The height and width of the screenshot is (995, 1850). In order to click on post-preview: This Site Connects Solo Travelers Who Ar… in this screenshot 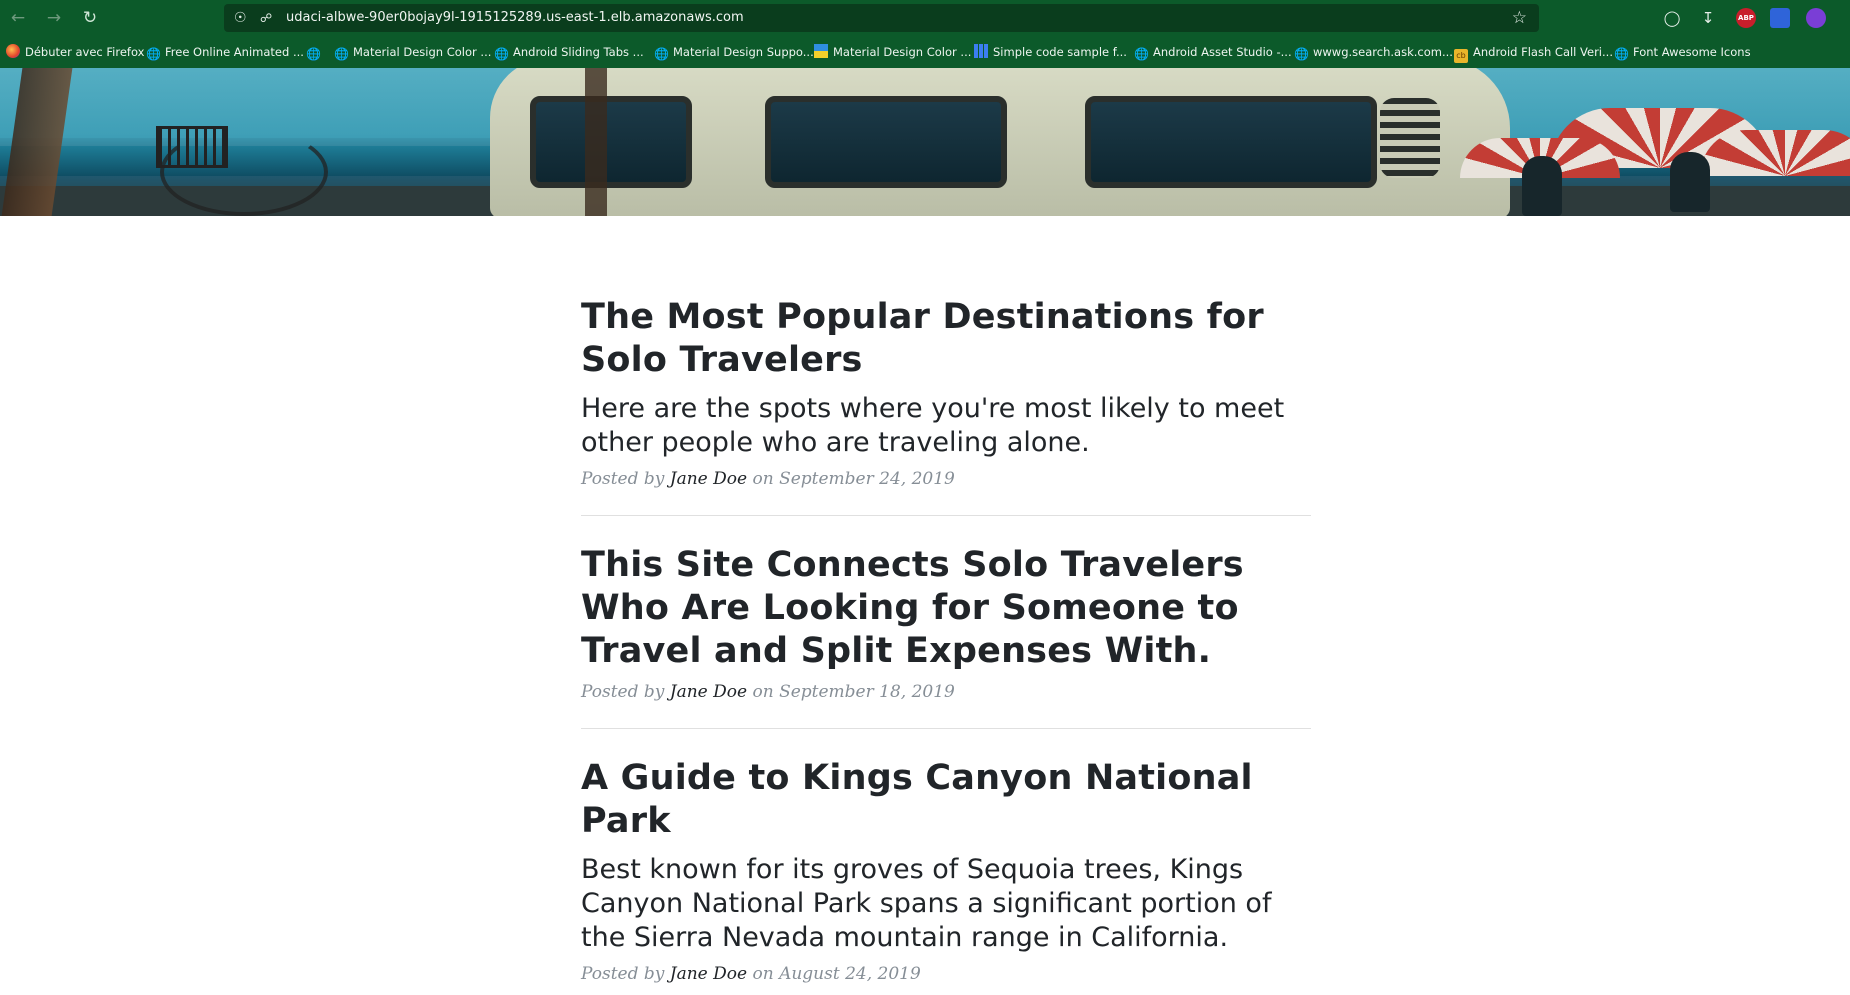, I will do `click(946, 609)`.